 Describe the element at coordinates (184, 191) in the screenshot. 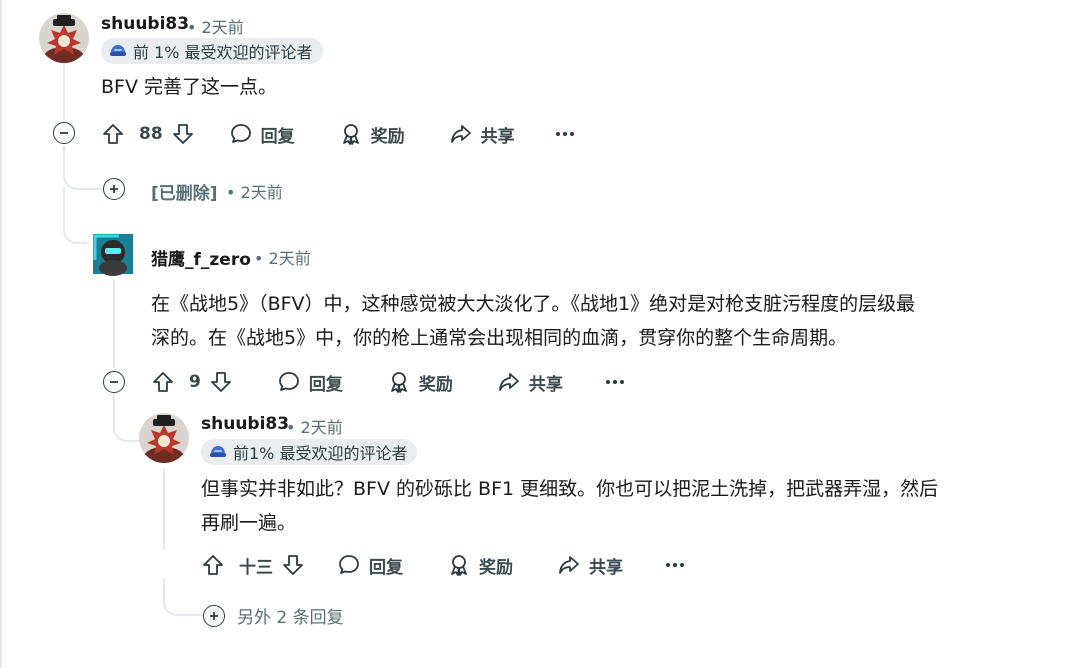

I see `deleted-comment-label: [已删除]` at that location.